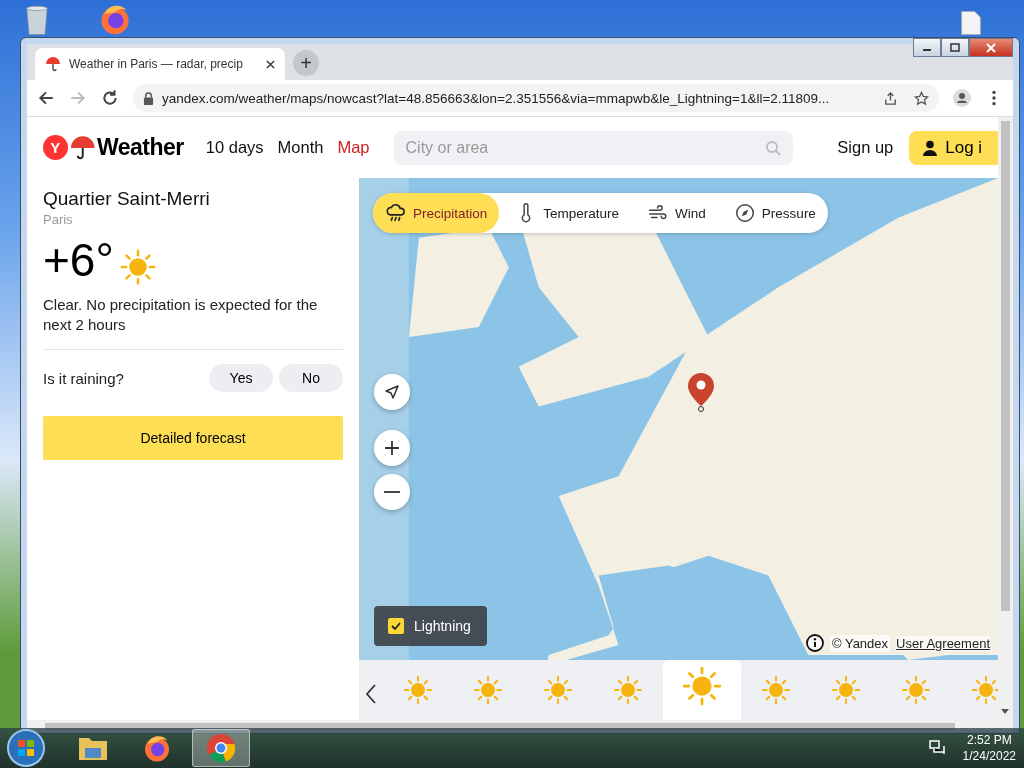 The height and width of the screenshot is (768, 1024). Describe the element at coordinates (156, 64) in the screenshot. I see `tab-title: Weather in Paris — radar, precip` at that location.